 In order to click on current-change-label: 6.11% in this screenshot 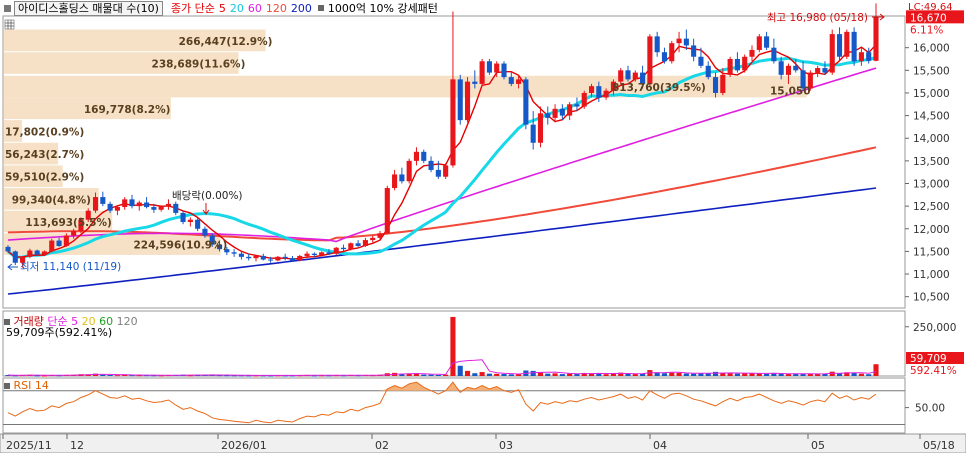, I will do `click(926, 30)`.